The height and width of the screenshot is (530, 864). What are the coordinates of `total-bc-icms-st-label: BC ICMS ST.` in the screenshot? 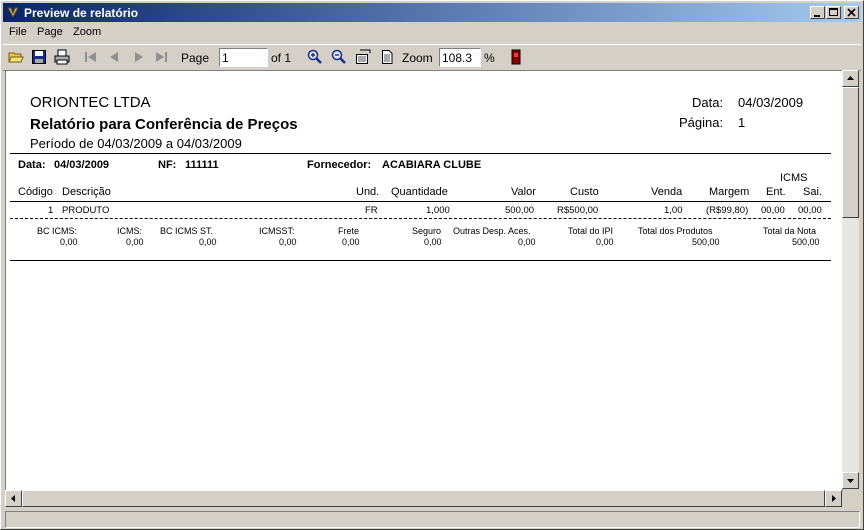 It's located at (187, 231).